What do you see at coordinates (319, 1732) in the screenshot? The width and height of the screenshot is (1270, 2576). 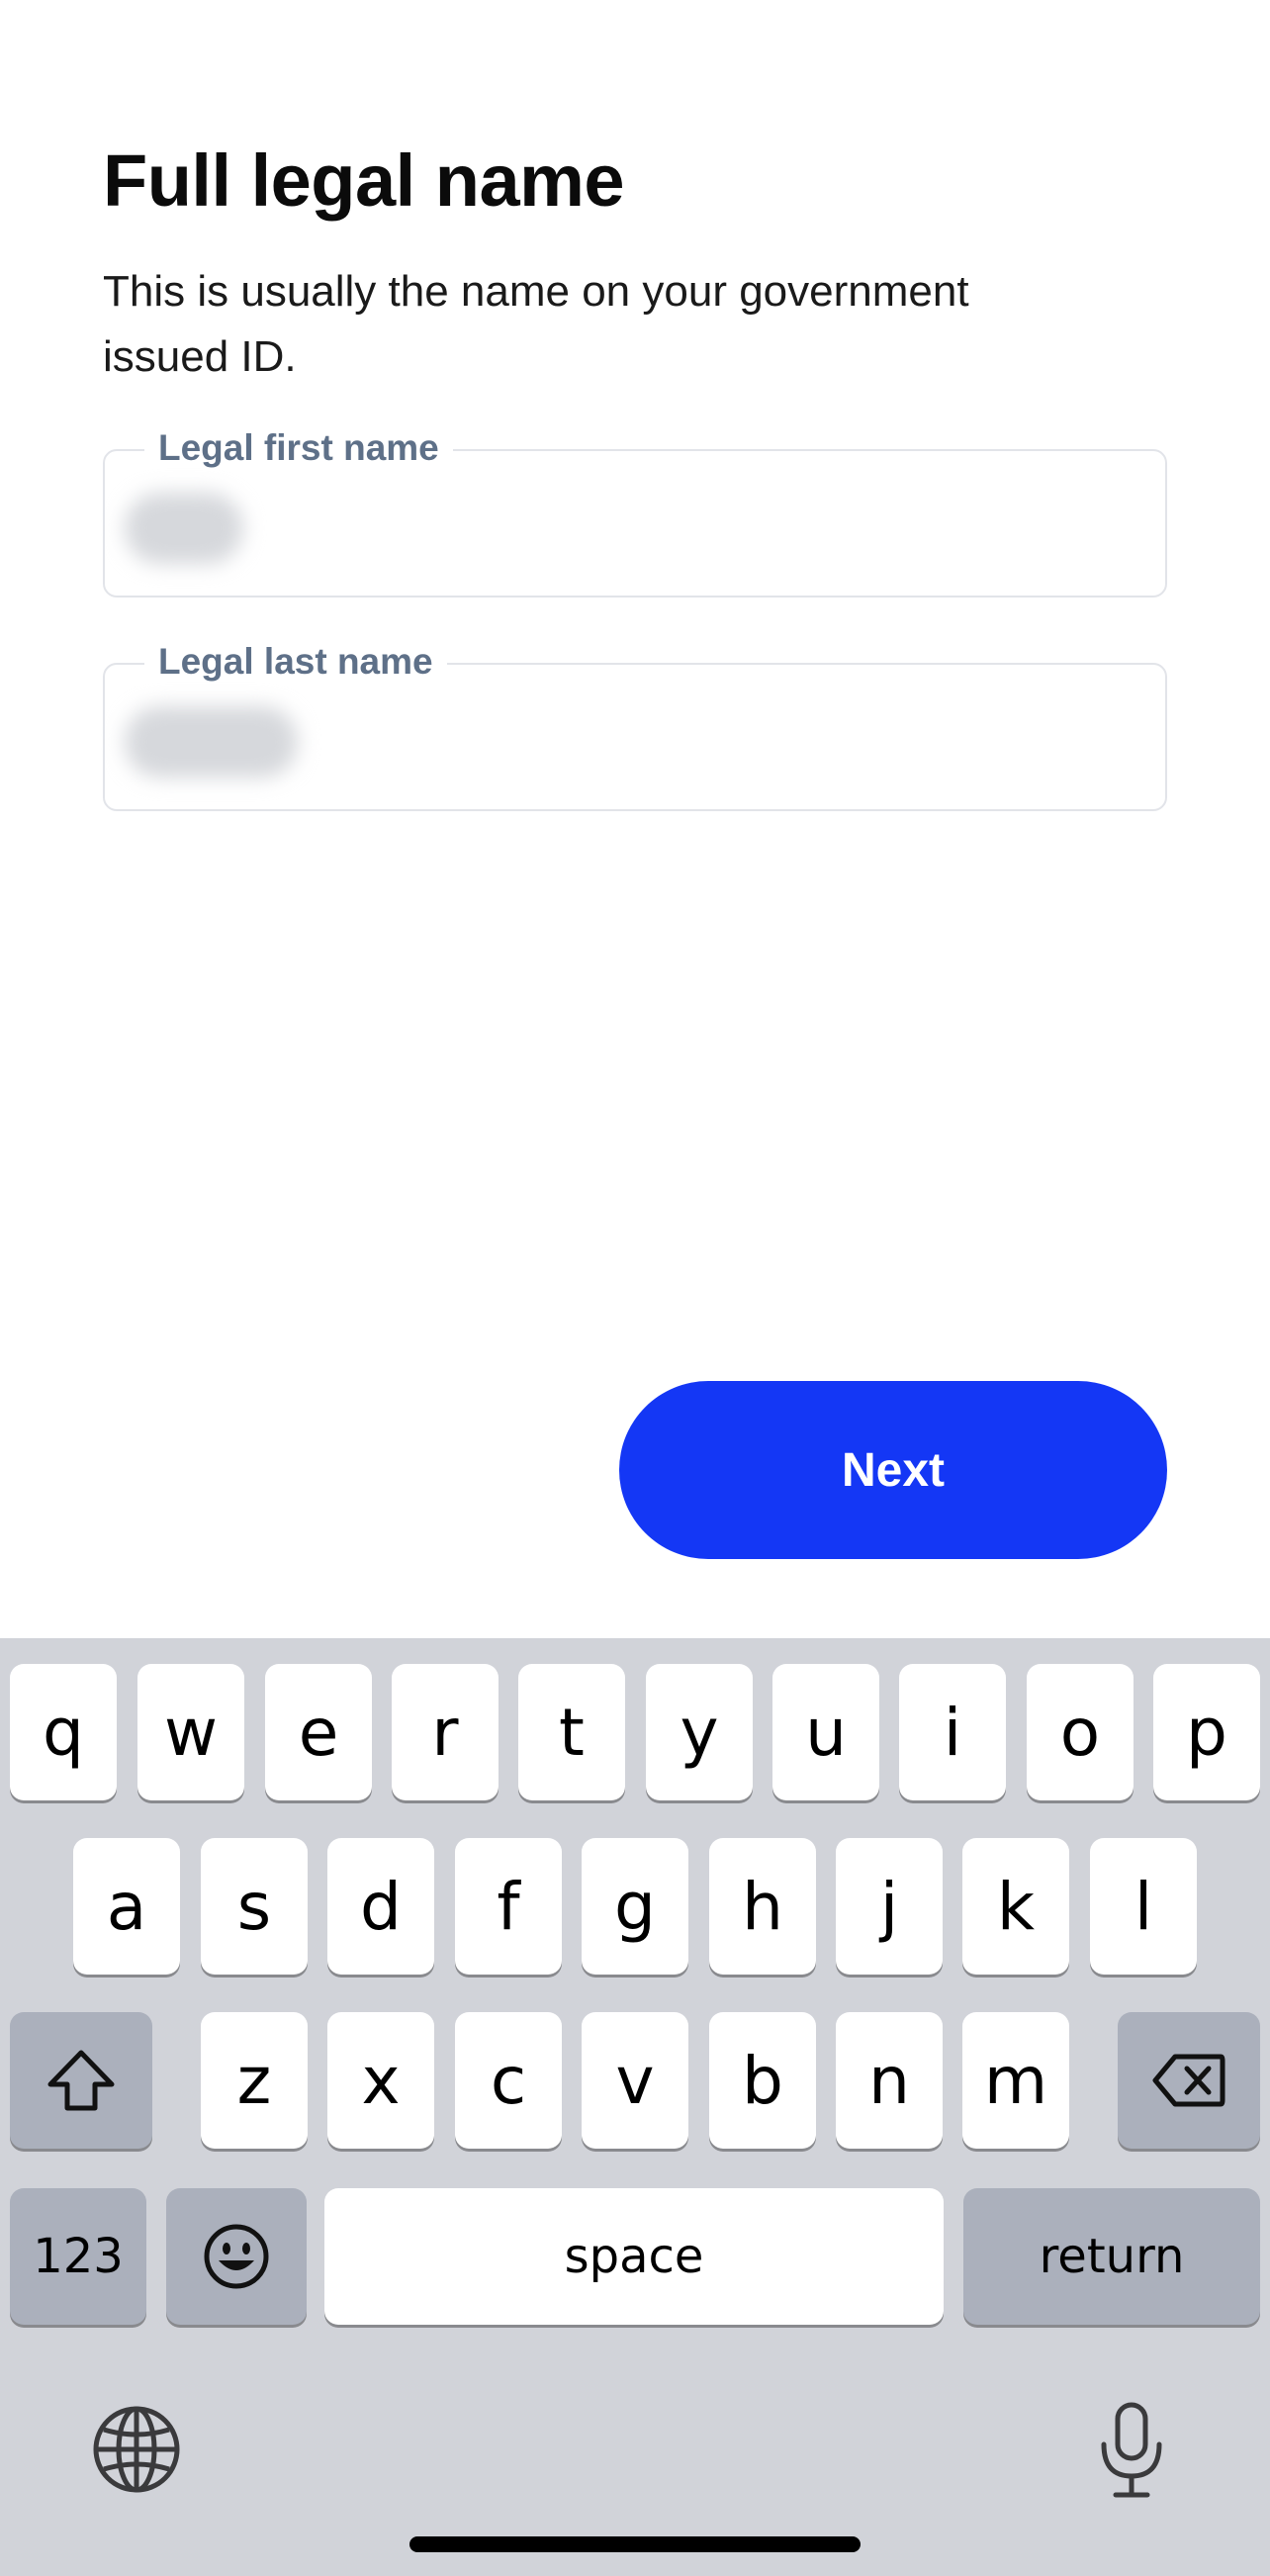 I see `key-e: e` at bounding box center [319, 1732].